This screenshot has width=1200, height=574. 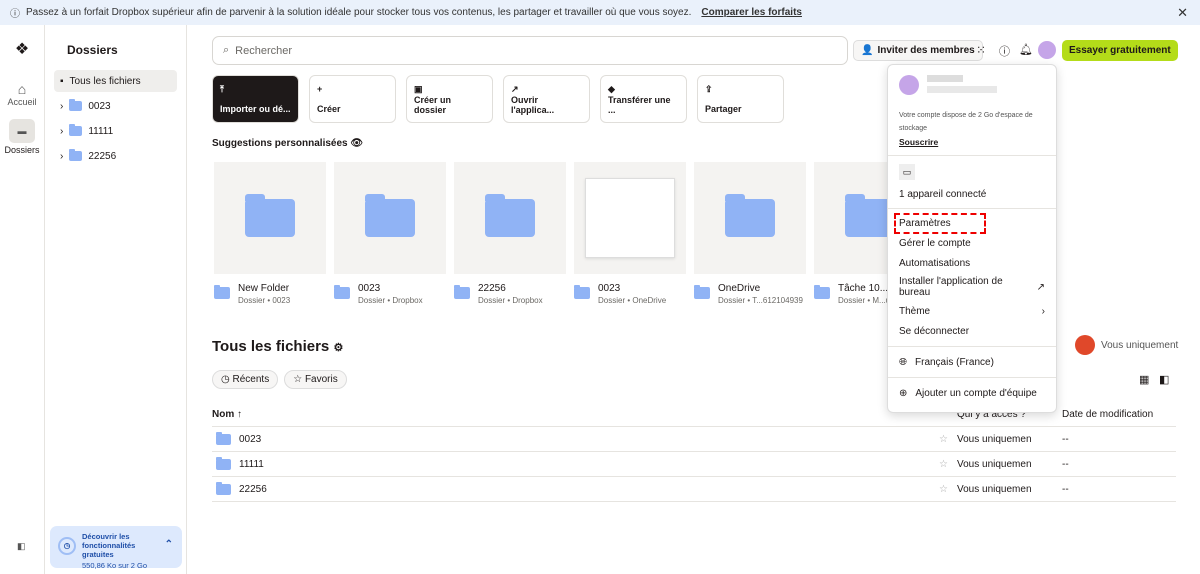 What do you see at coordinates (226, 50) in the screenshot?
I see `search-icon: ⌕` at bounding box center [226, 50].